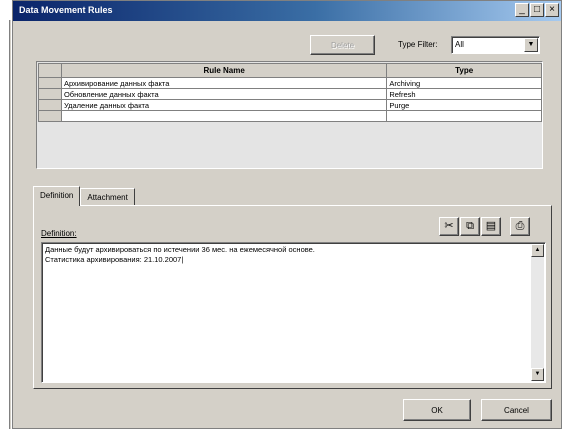 This screenshot has height=429, width=562. I want to click on title-bar: Data Movement Rules _ □ ×, so click(287, 11).